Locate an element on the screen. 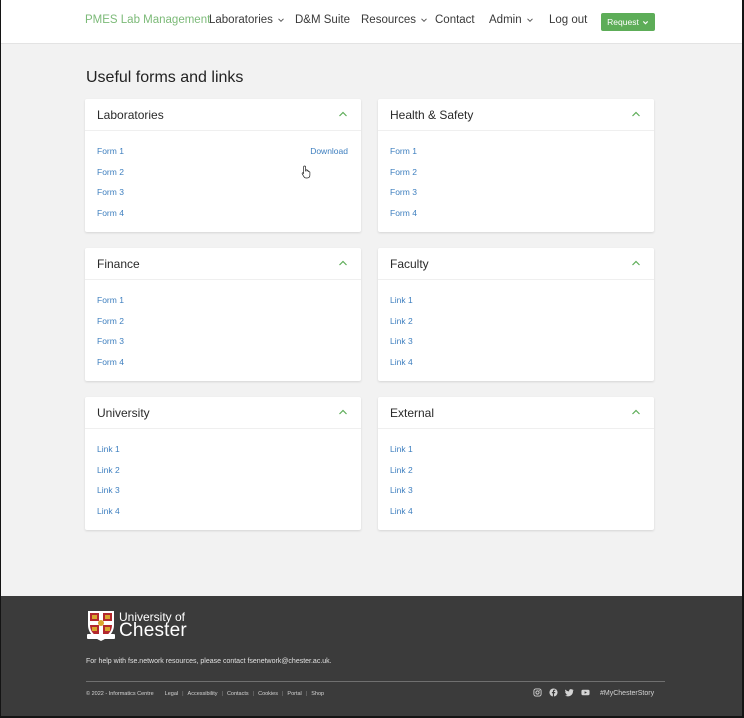 The image size is (744, 718). download-link: Download is located at coordinates (329, 151).